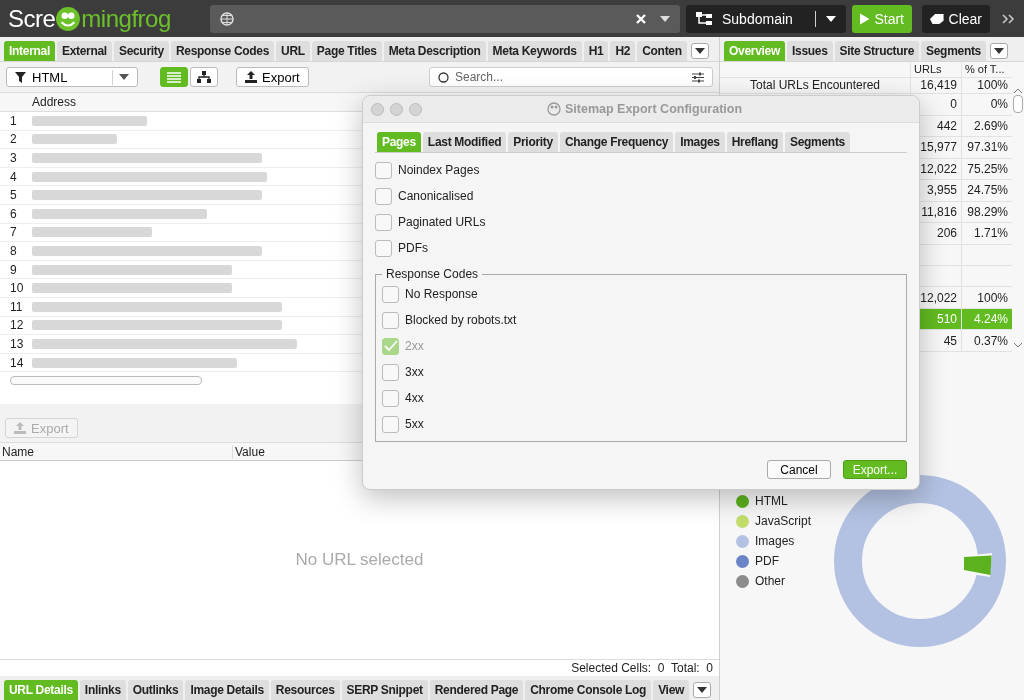  I want to click on tab: Meta Description, so click(434, 51).